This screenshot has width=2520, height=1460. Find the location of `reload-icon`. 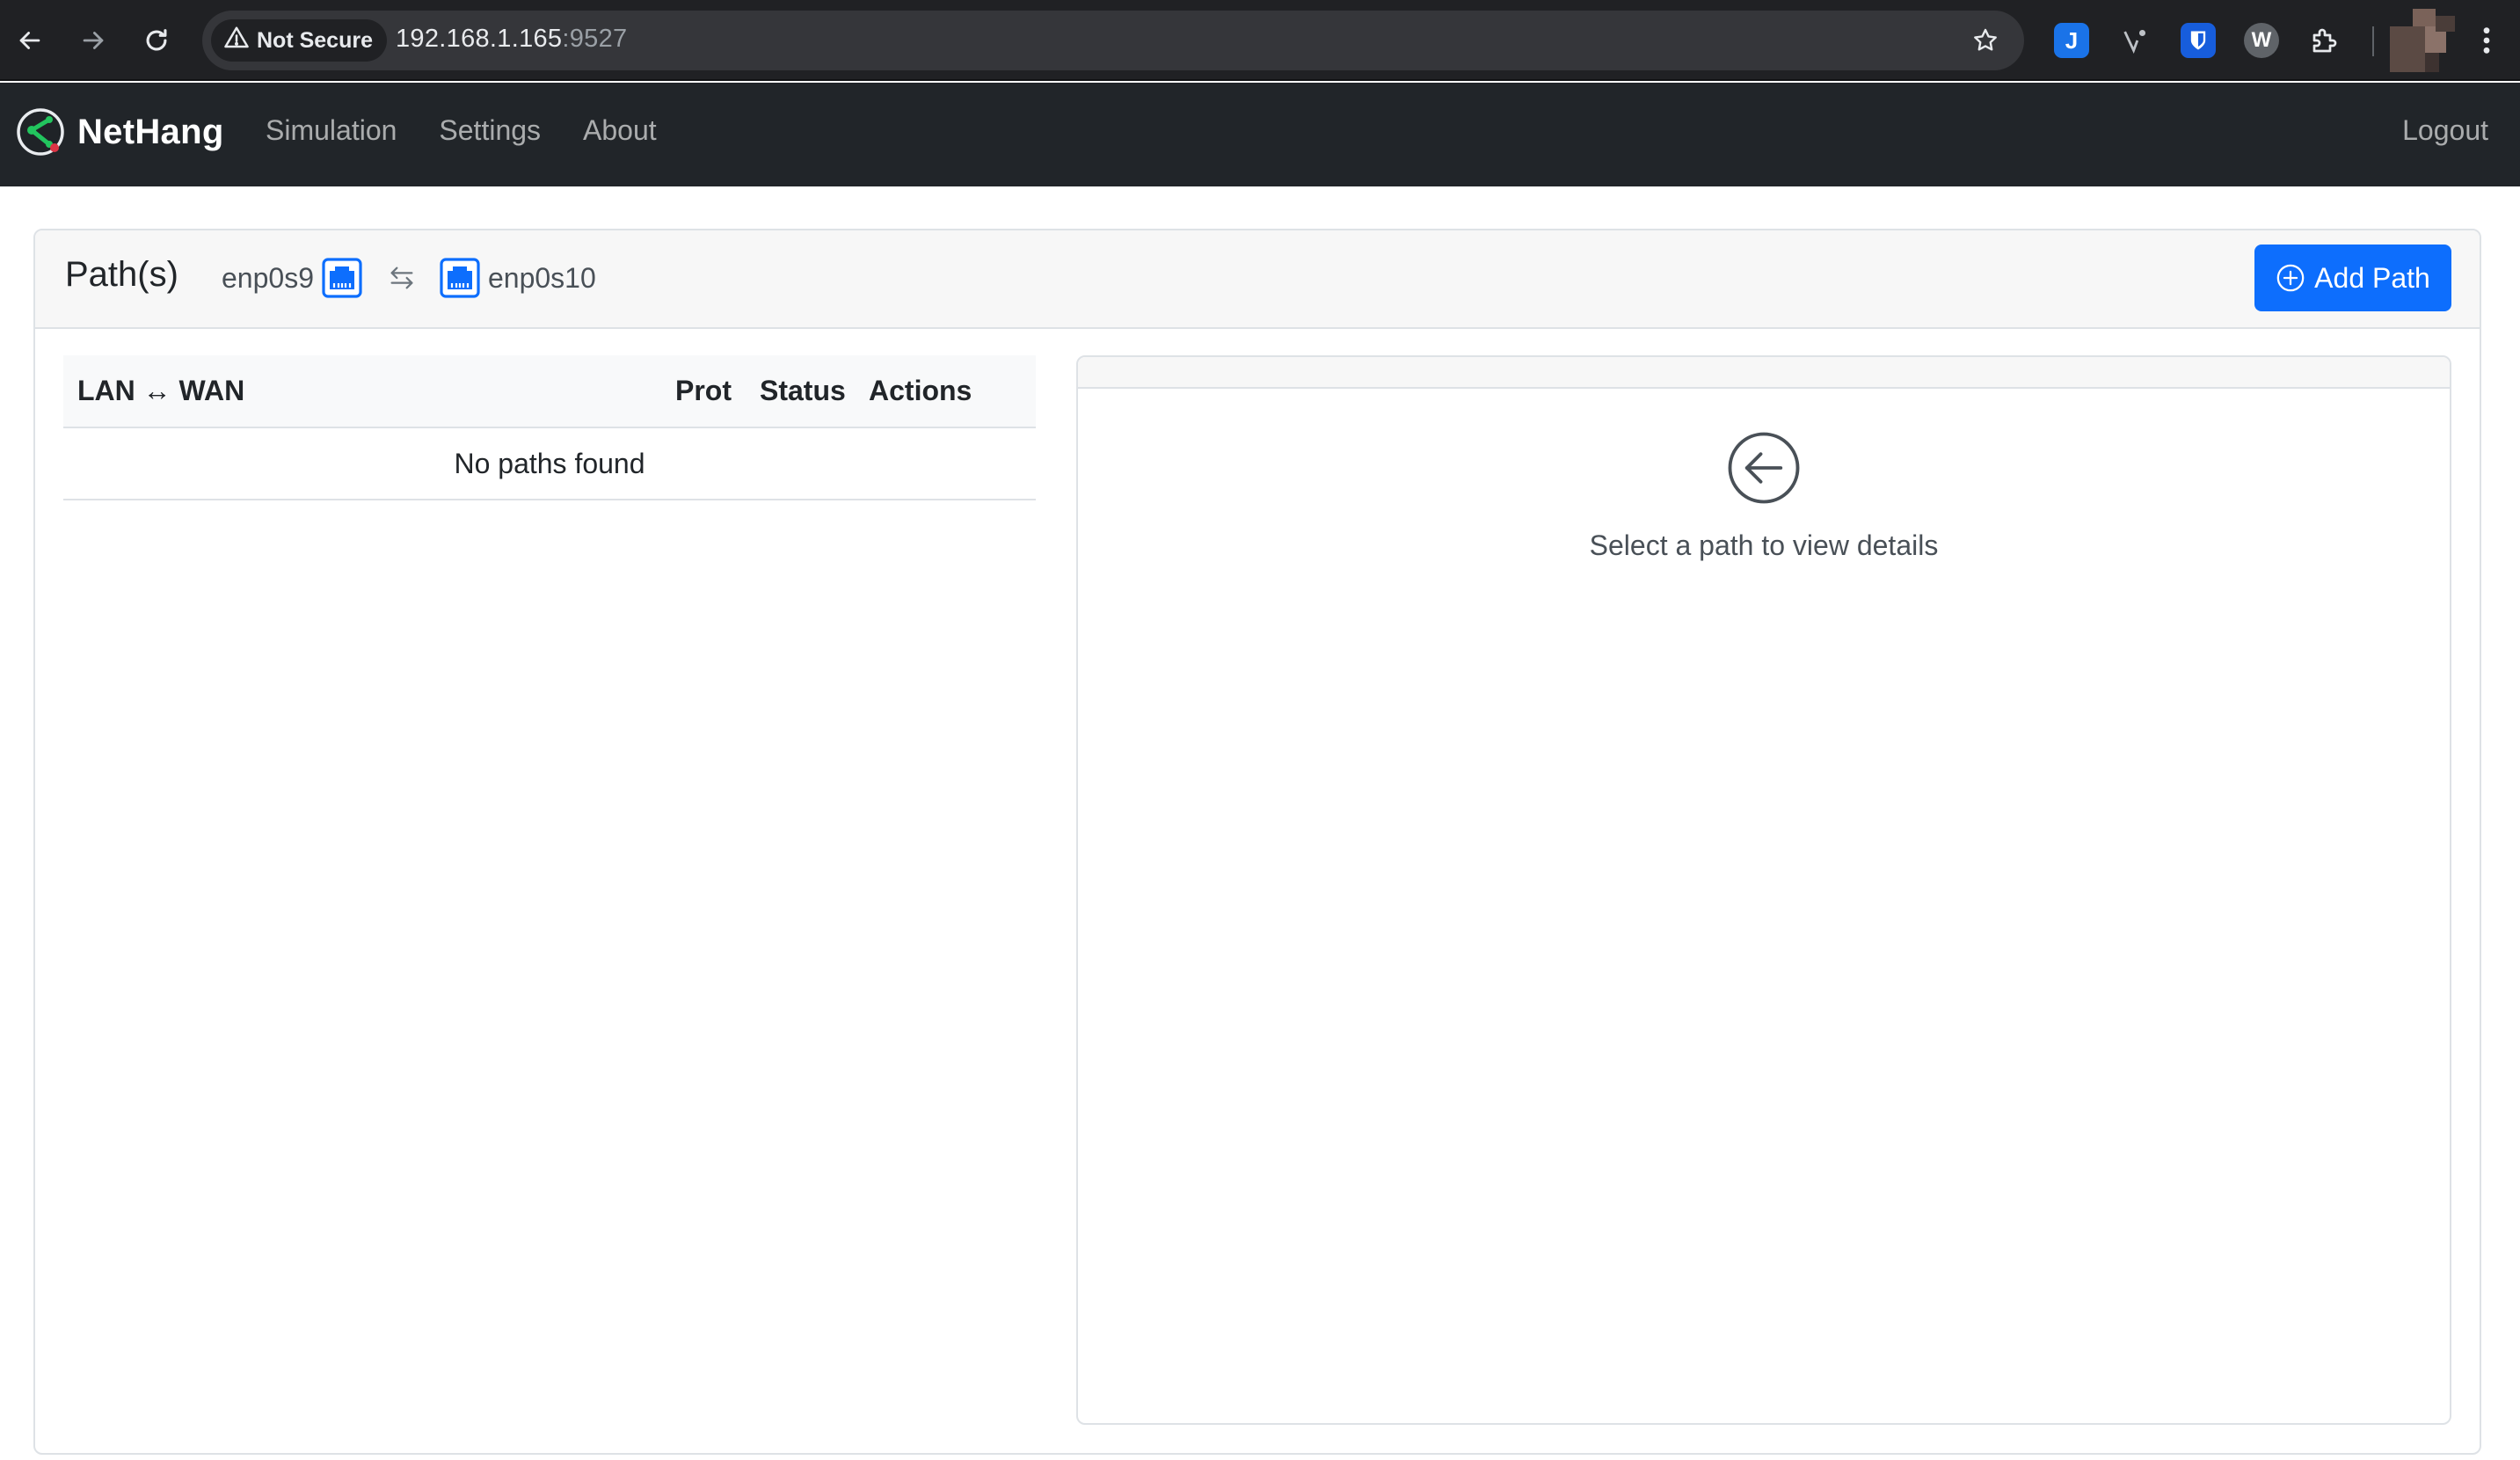

reload-icon is located at coordinates (156, 40).